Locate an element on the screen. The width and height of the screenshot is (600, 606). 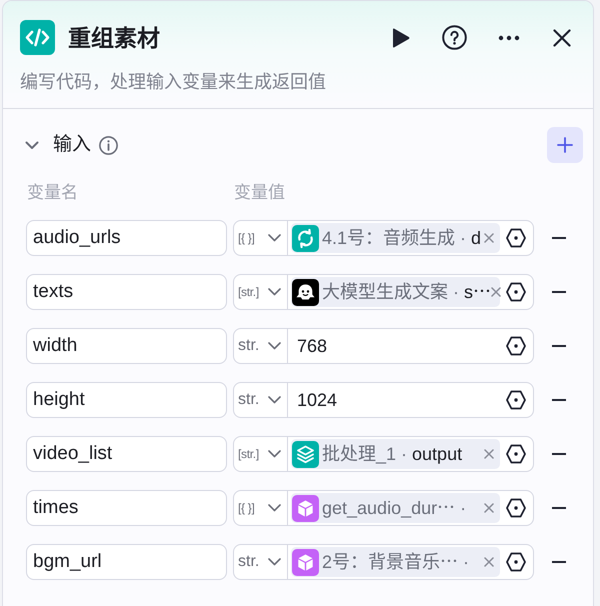
reference-text: get_audio_dur⋯ · is located at coordinates (394, 508).